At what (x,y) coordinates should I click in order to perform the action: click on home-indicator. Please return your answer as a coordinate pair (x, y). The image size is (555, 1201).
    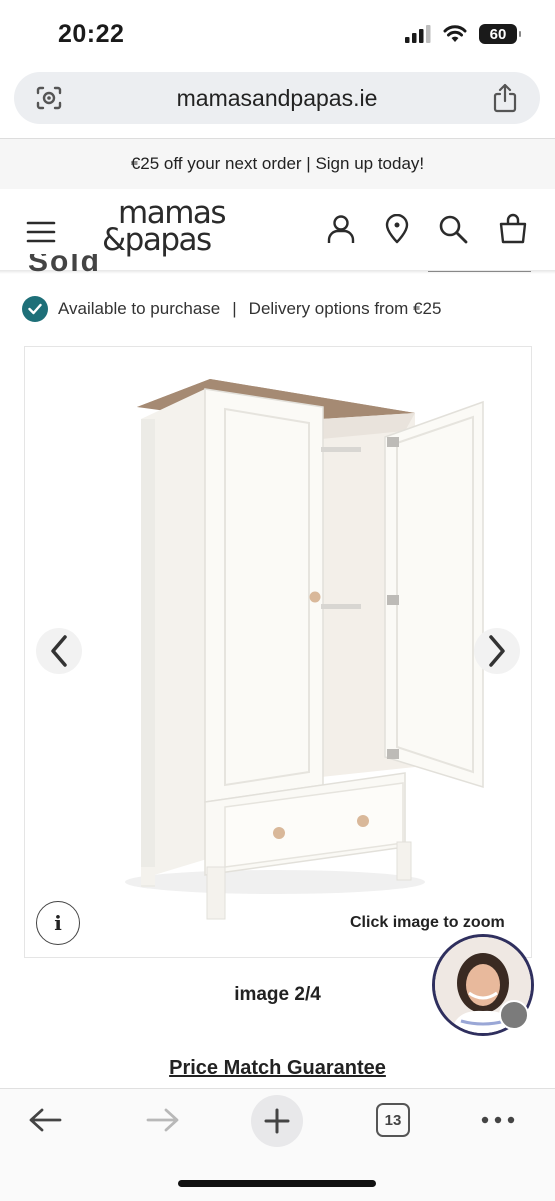
    Looking at the image, I should click on (277, 1183).